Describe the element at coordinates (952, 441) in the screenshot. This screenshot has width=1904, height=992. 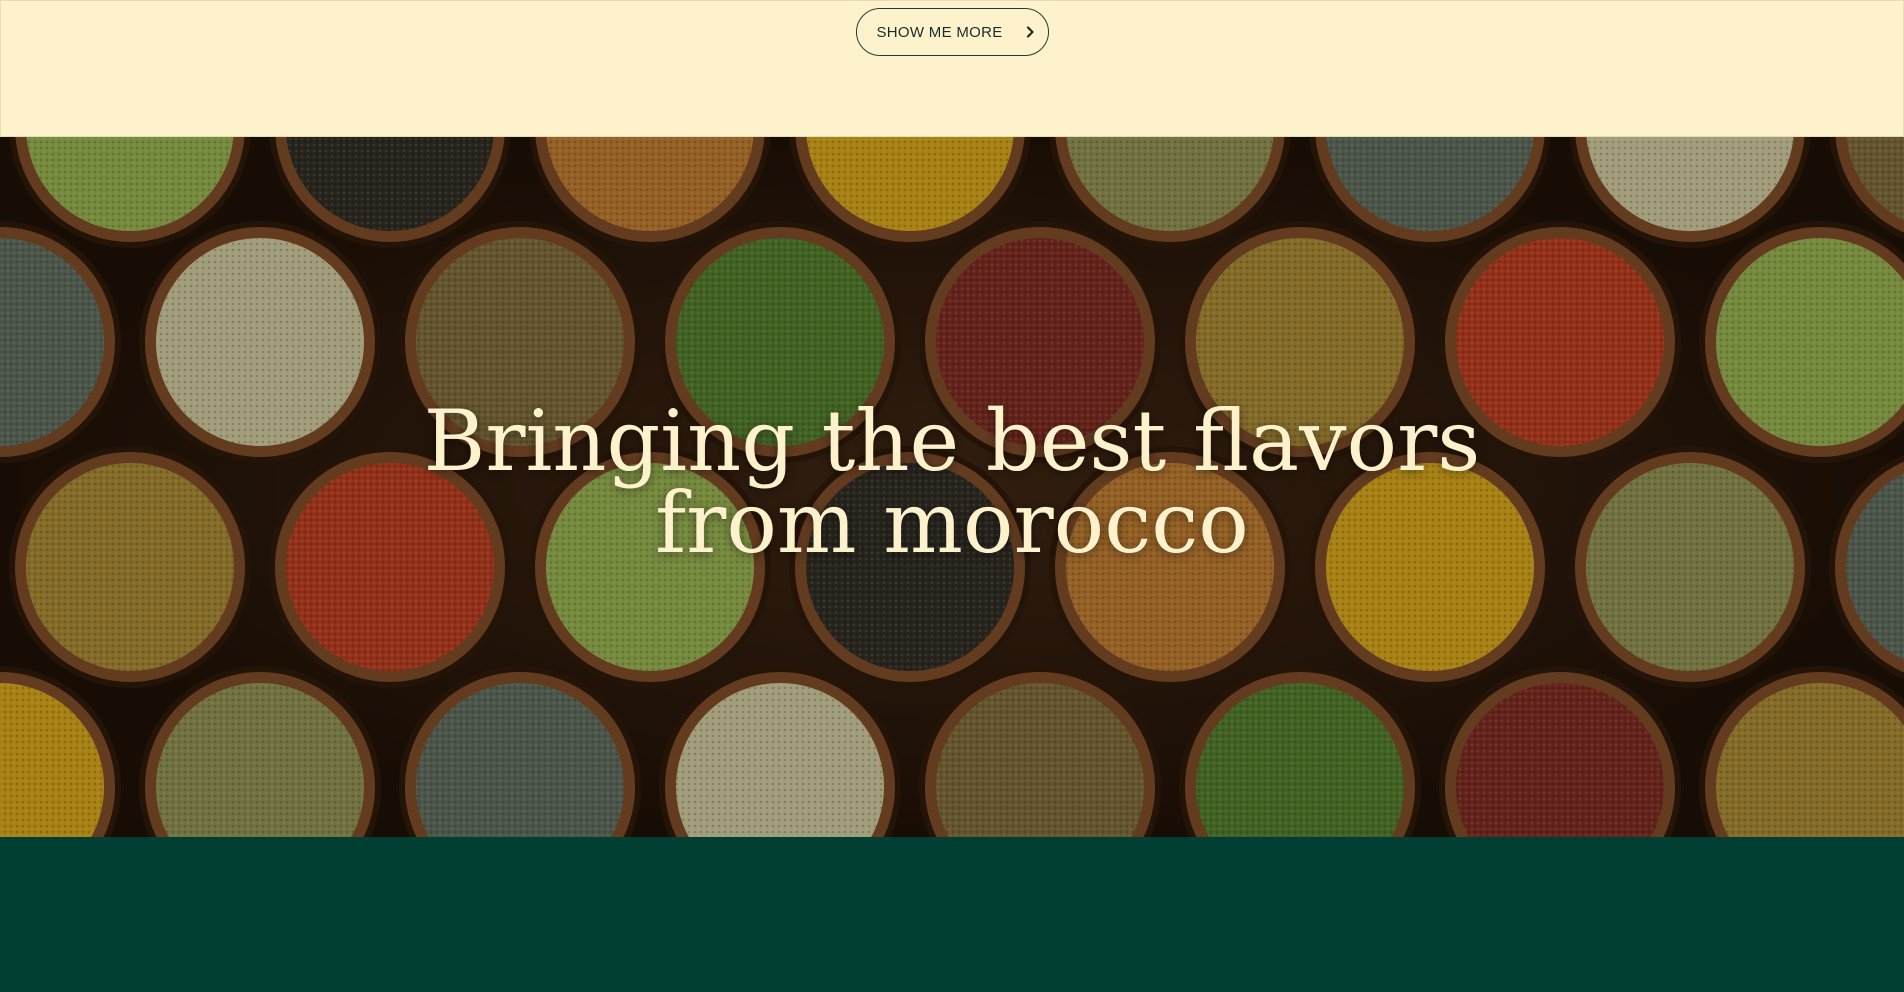
I see `hero-title-line-1: Bringing the best flavors` at that location.